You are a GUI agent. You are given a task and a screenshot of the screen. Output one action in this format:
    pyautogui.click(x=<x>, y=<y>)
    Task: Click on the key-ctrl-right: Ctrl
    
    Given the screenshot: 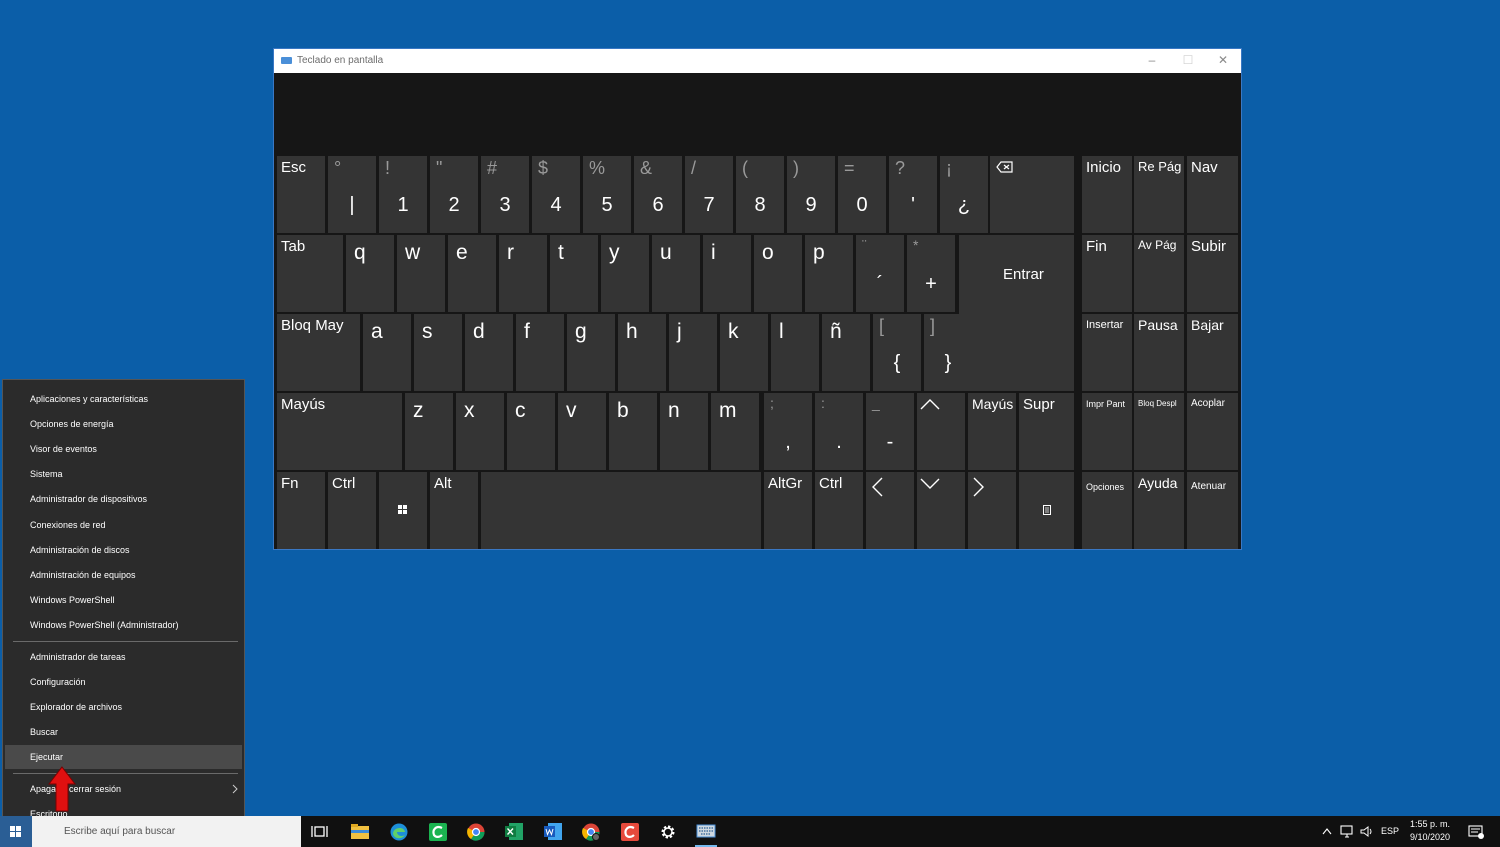 What is the action you would take?
    pyautogui.click(x=839, y=510)
    